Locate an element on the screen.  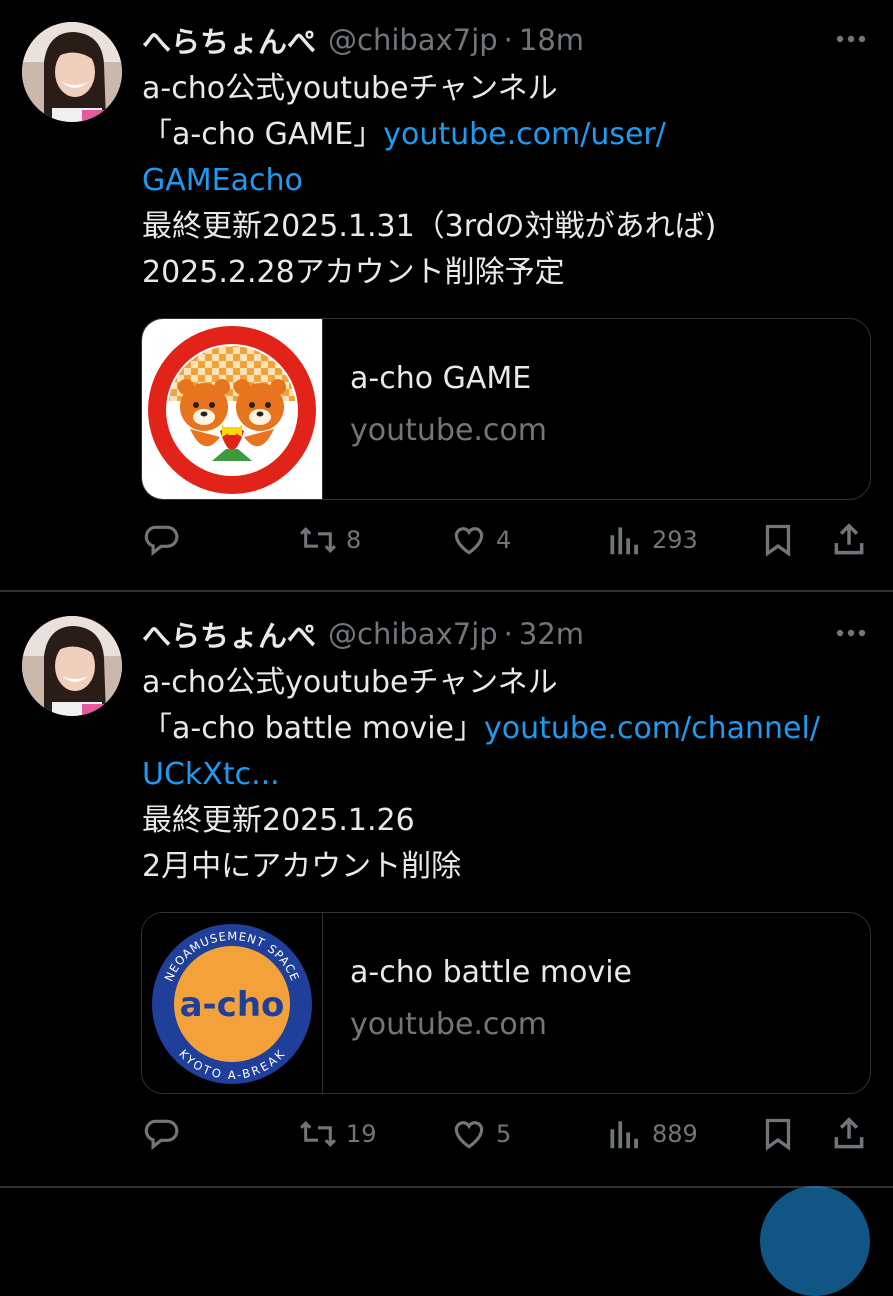
card-thumbnail is located at coordinates (232, 409).